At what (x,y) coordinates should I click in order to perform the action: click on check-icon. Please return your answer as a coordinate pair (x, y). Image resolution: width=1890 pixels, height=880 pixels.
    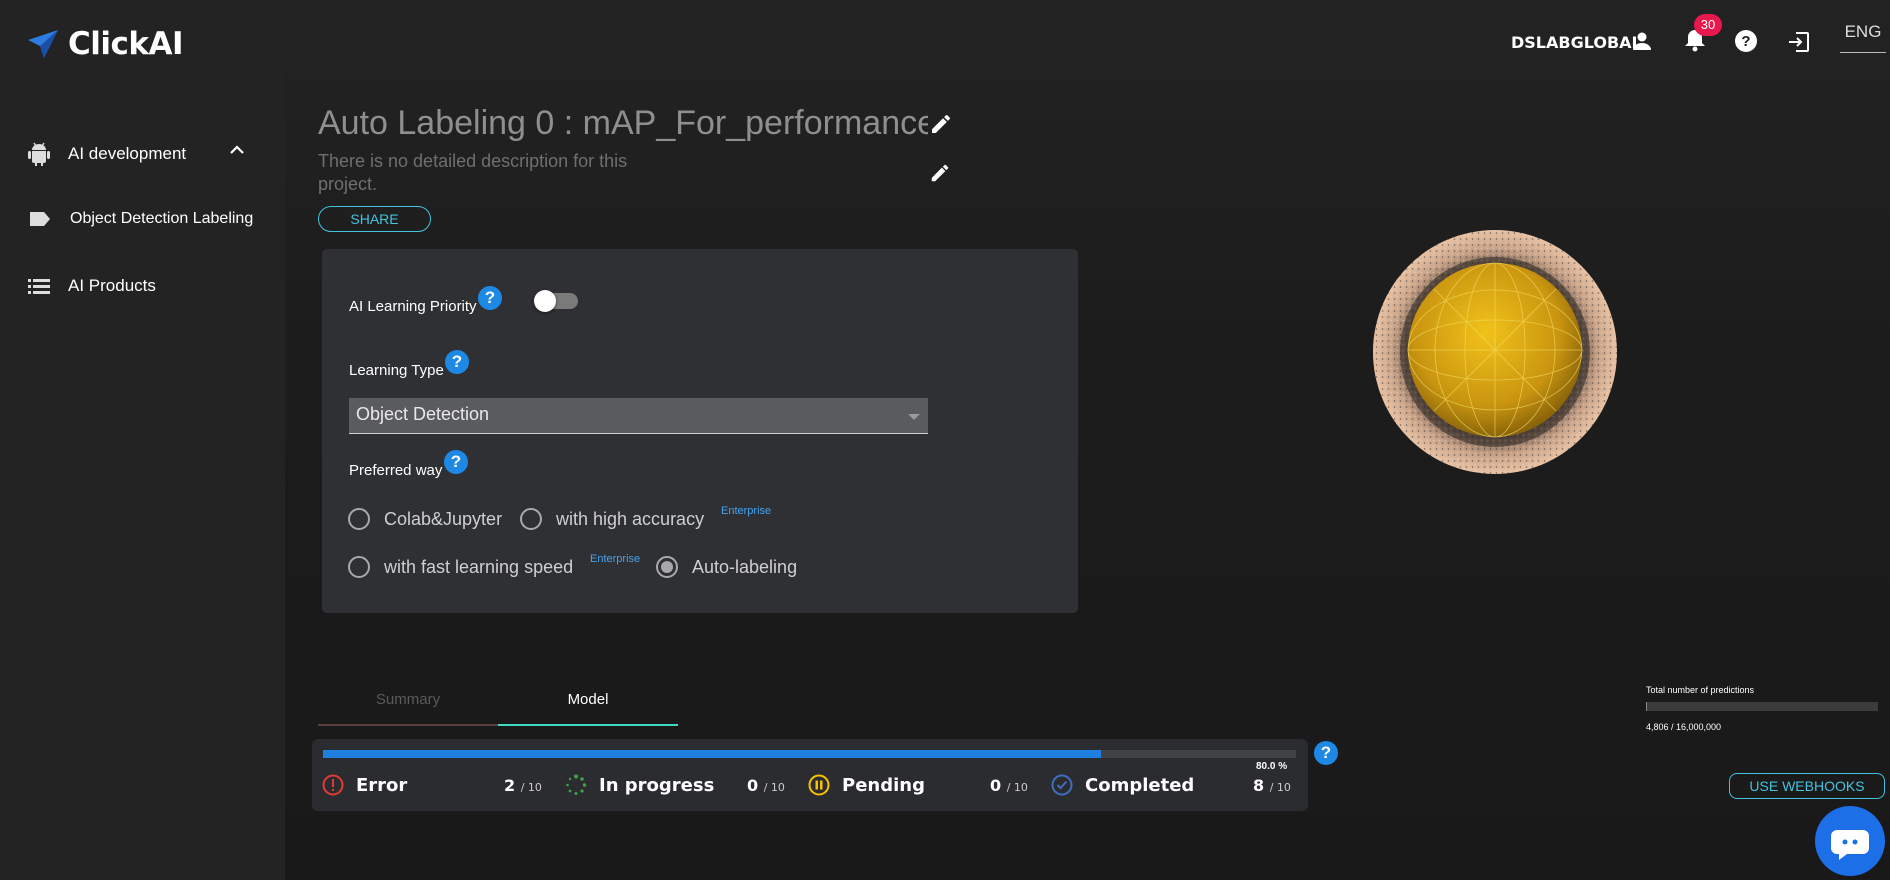
    Looking at the image, I should click on (1062, 785).